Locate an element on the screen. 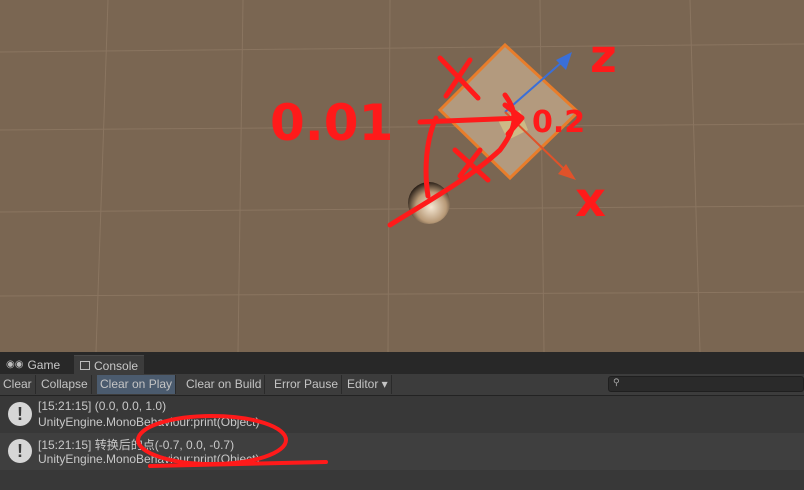  clear-on-play-toggle: Clear on Play is located at coordinates (137, 384).